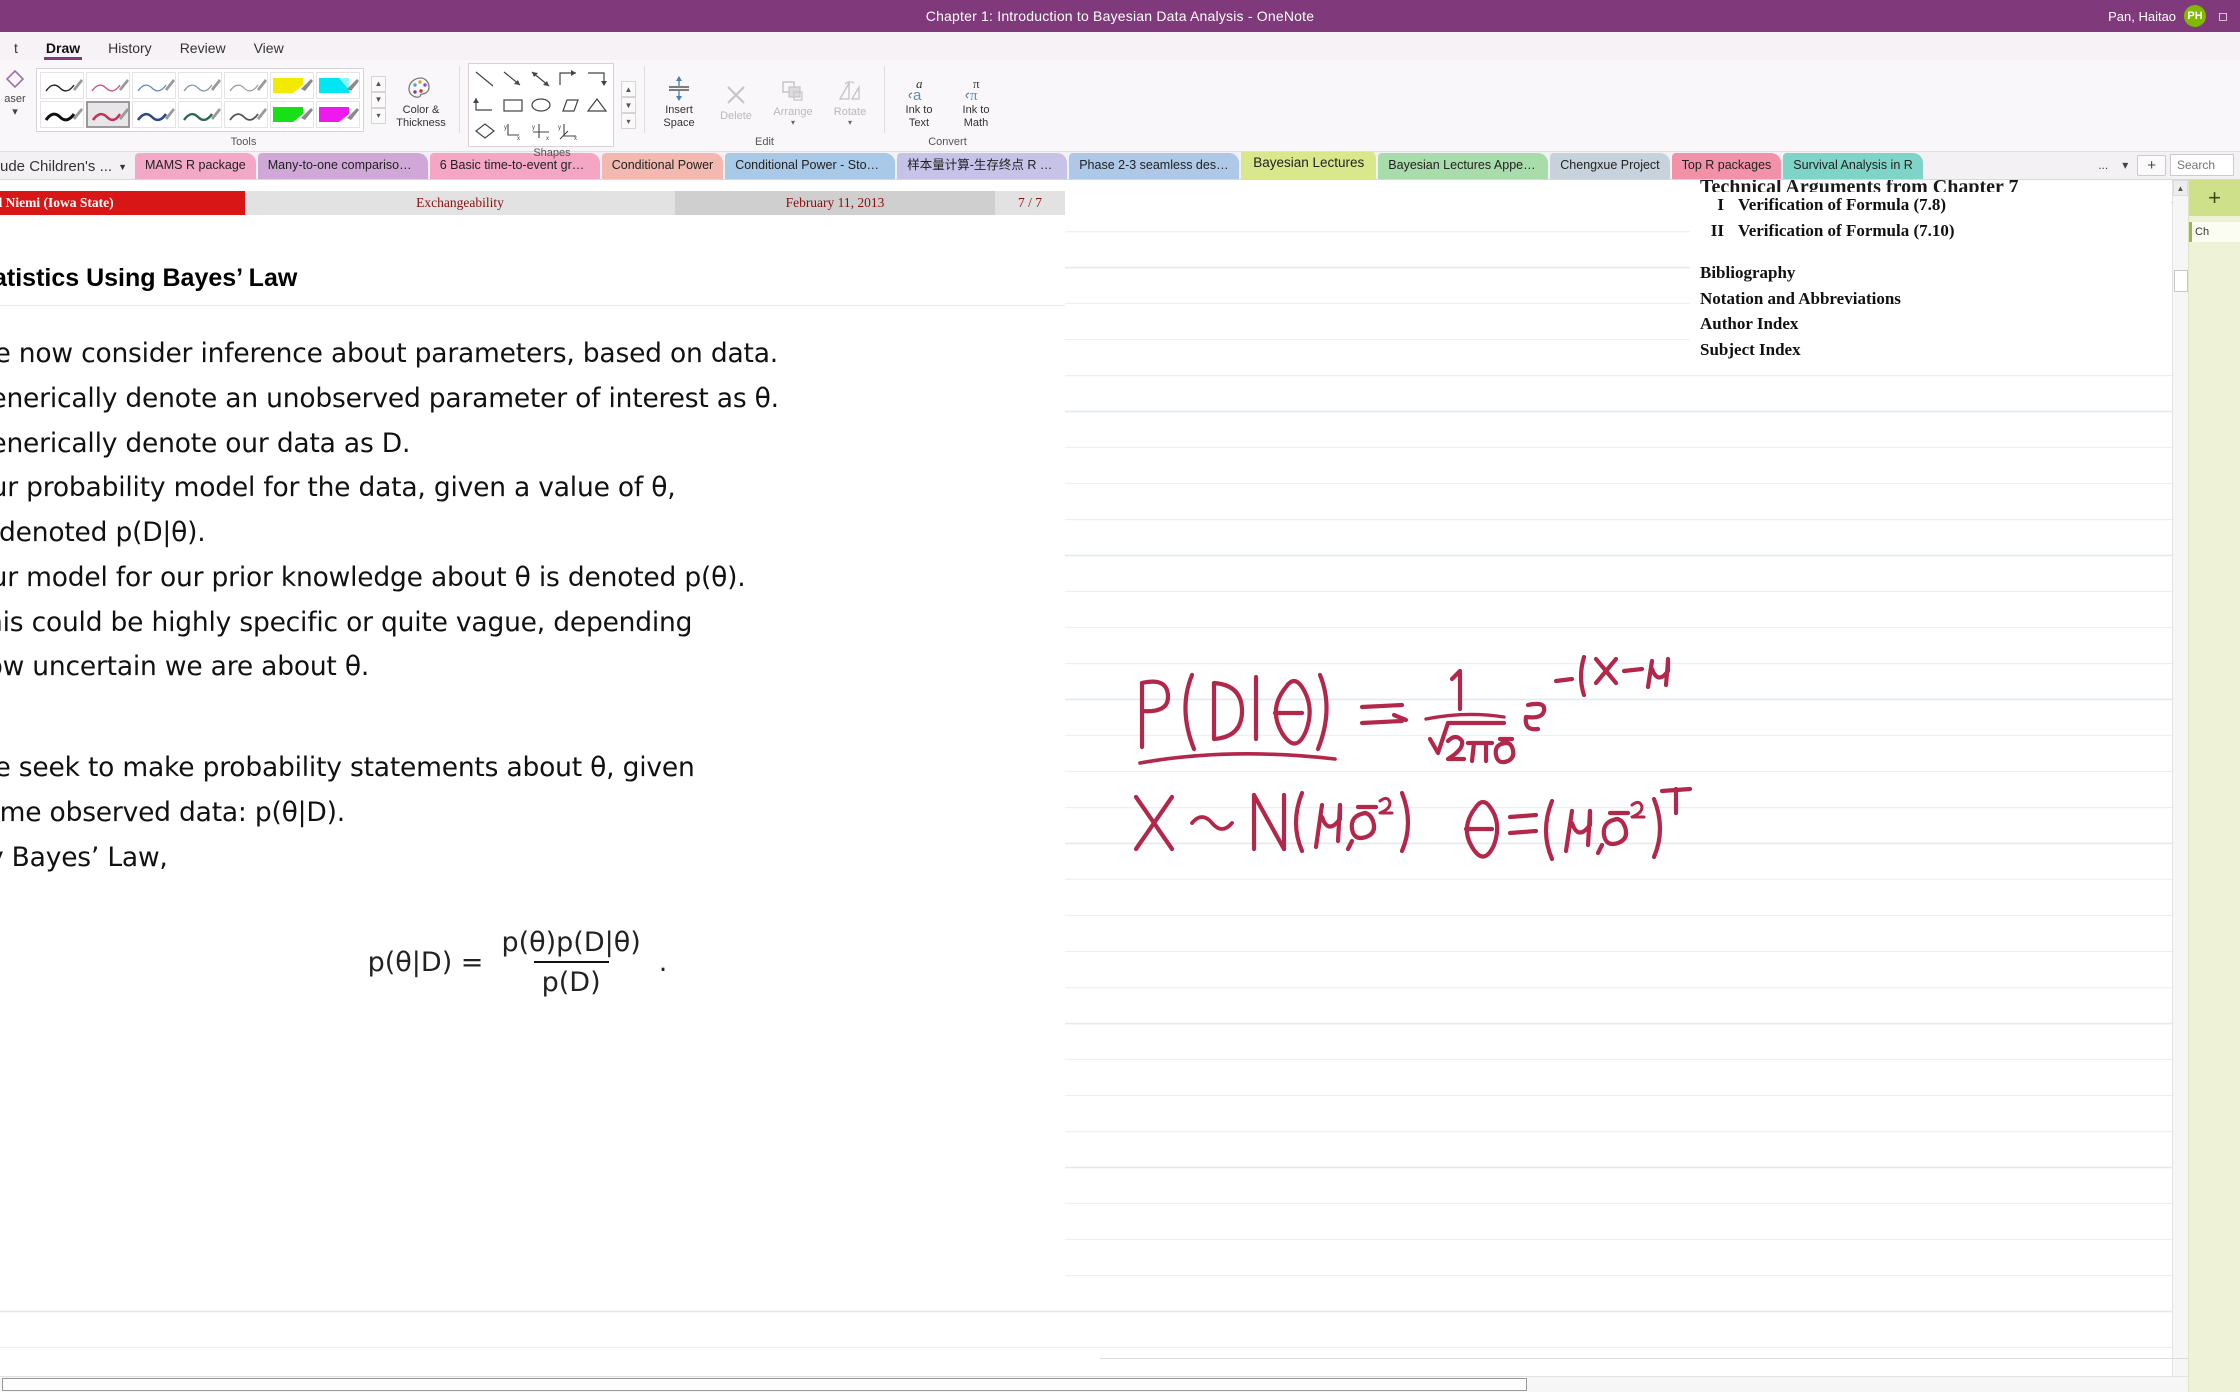 The image size is (2240, 1400). I want to click on scroll-up-arrow-icon: ▲, so click(2180, 188).